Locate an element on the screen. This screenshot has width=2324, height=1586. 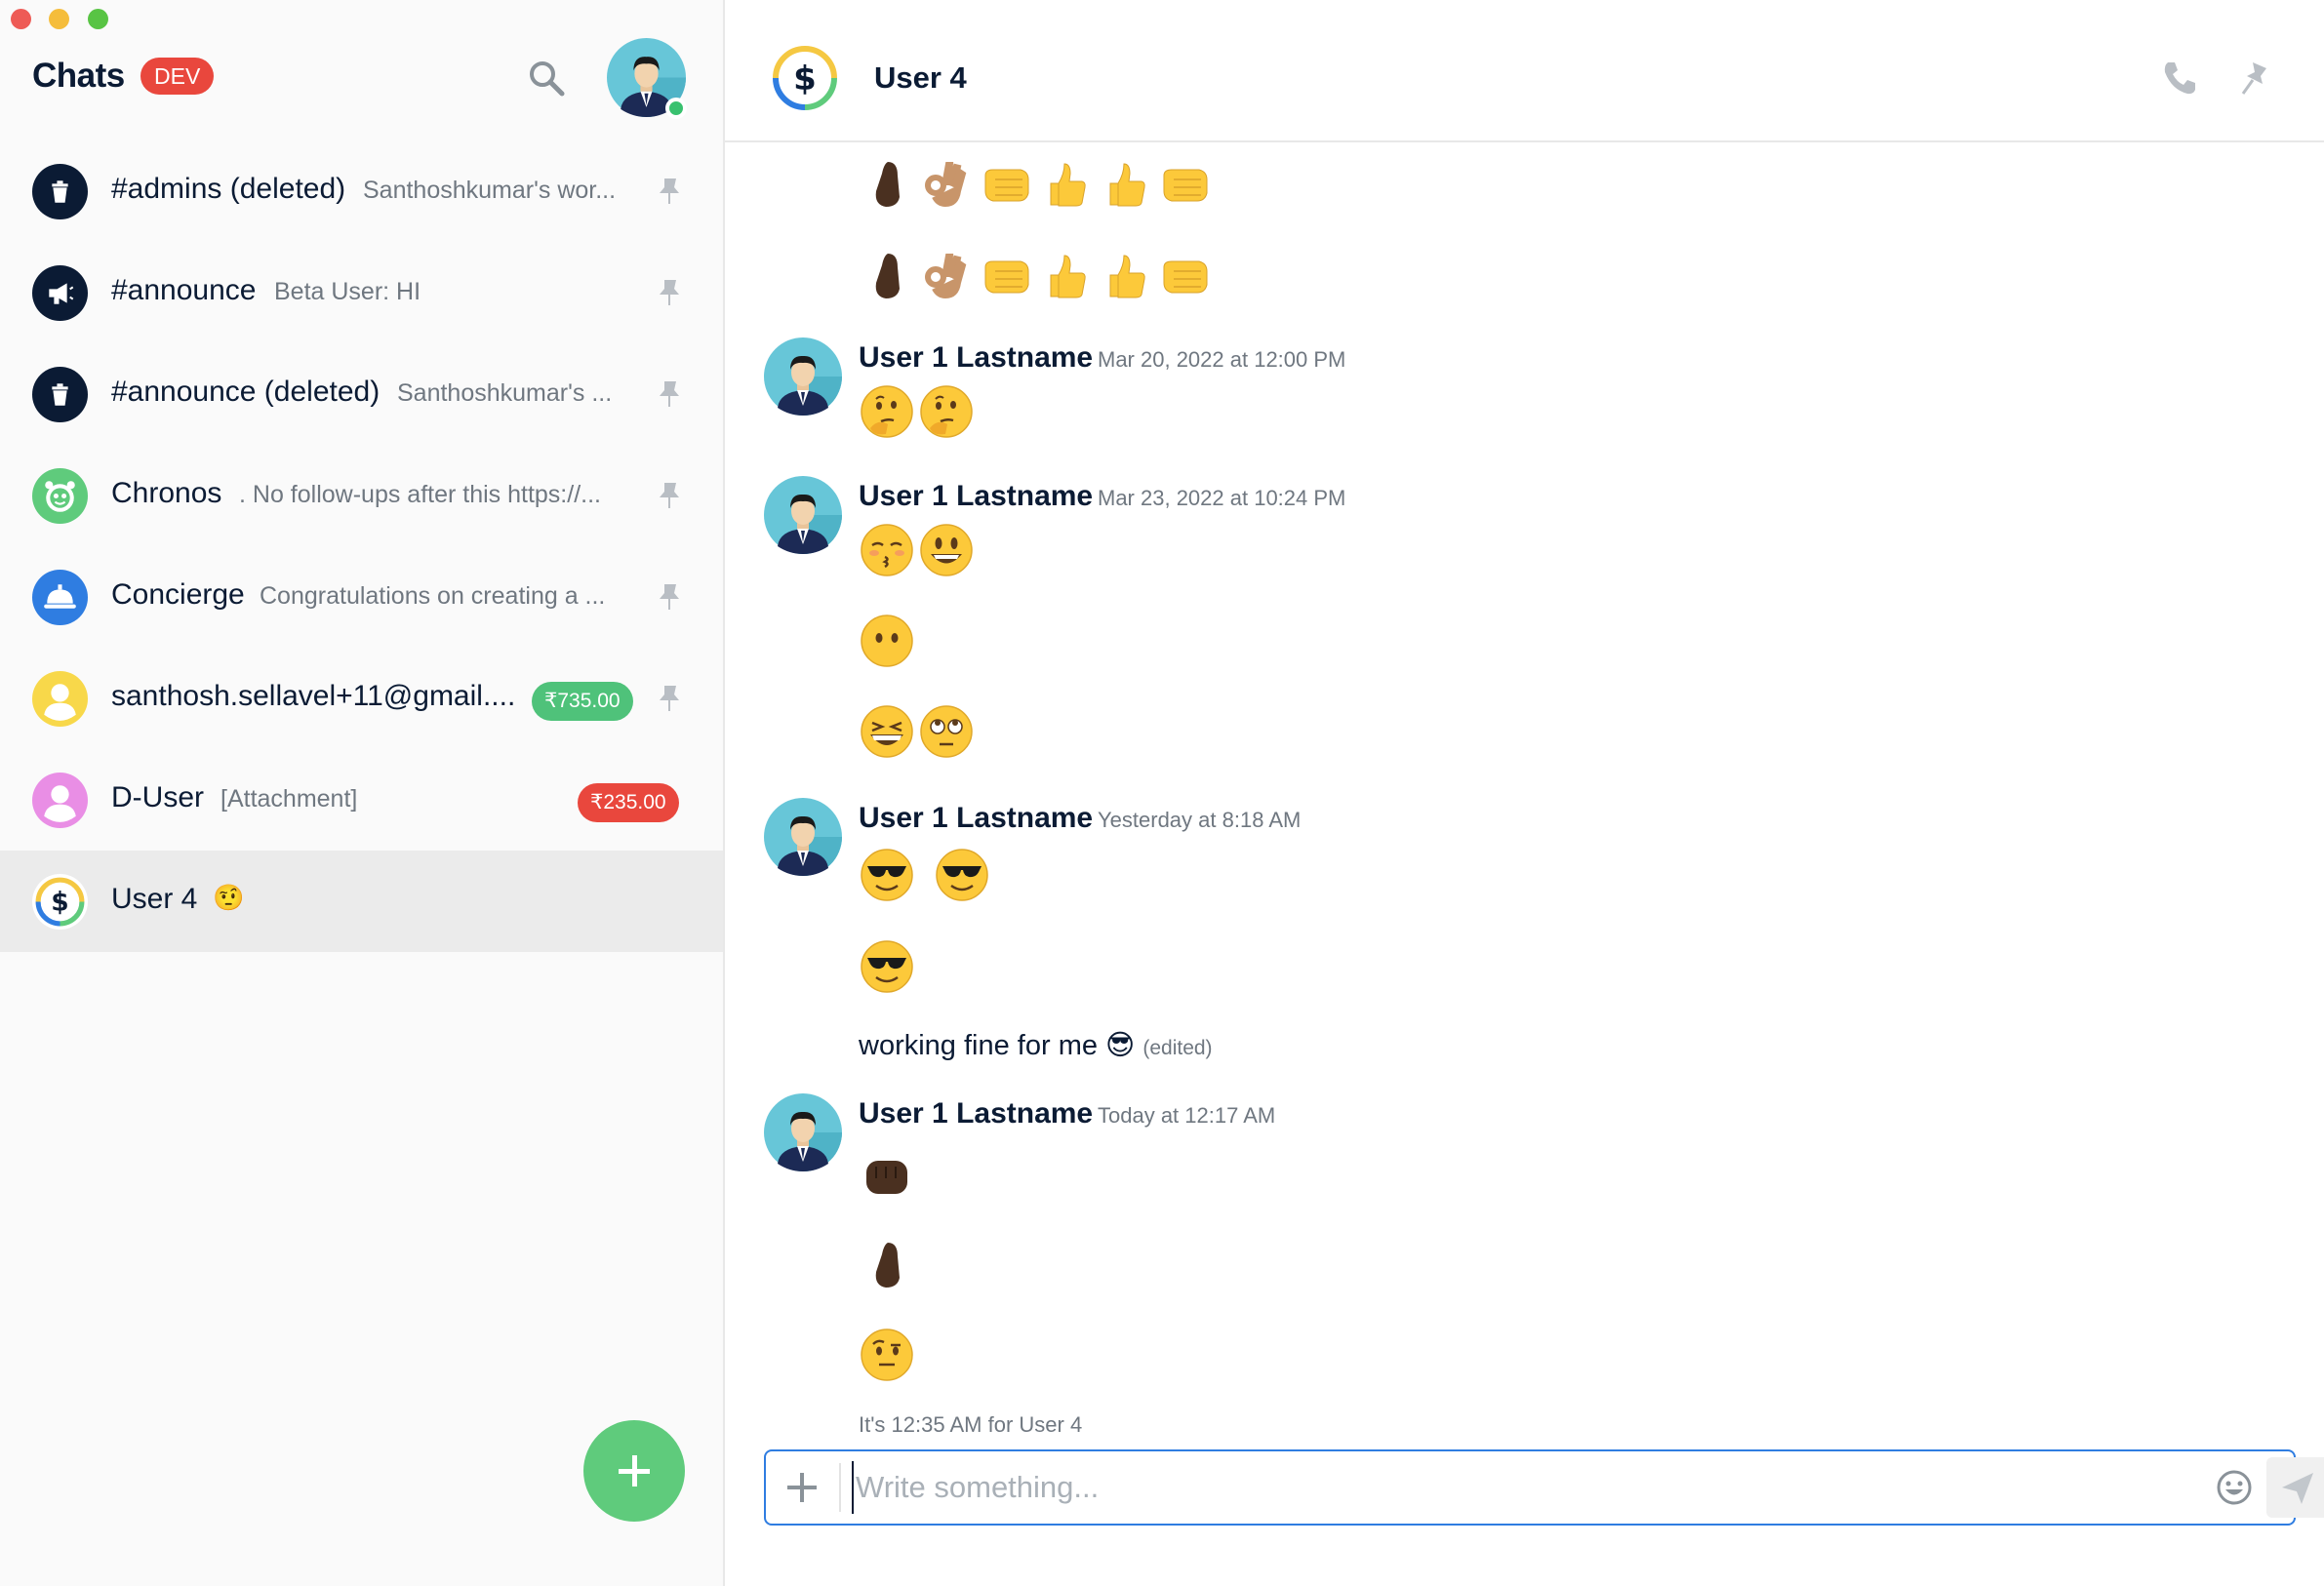
environment-badge: DEV is located at coordinates (177, 76).